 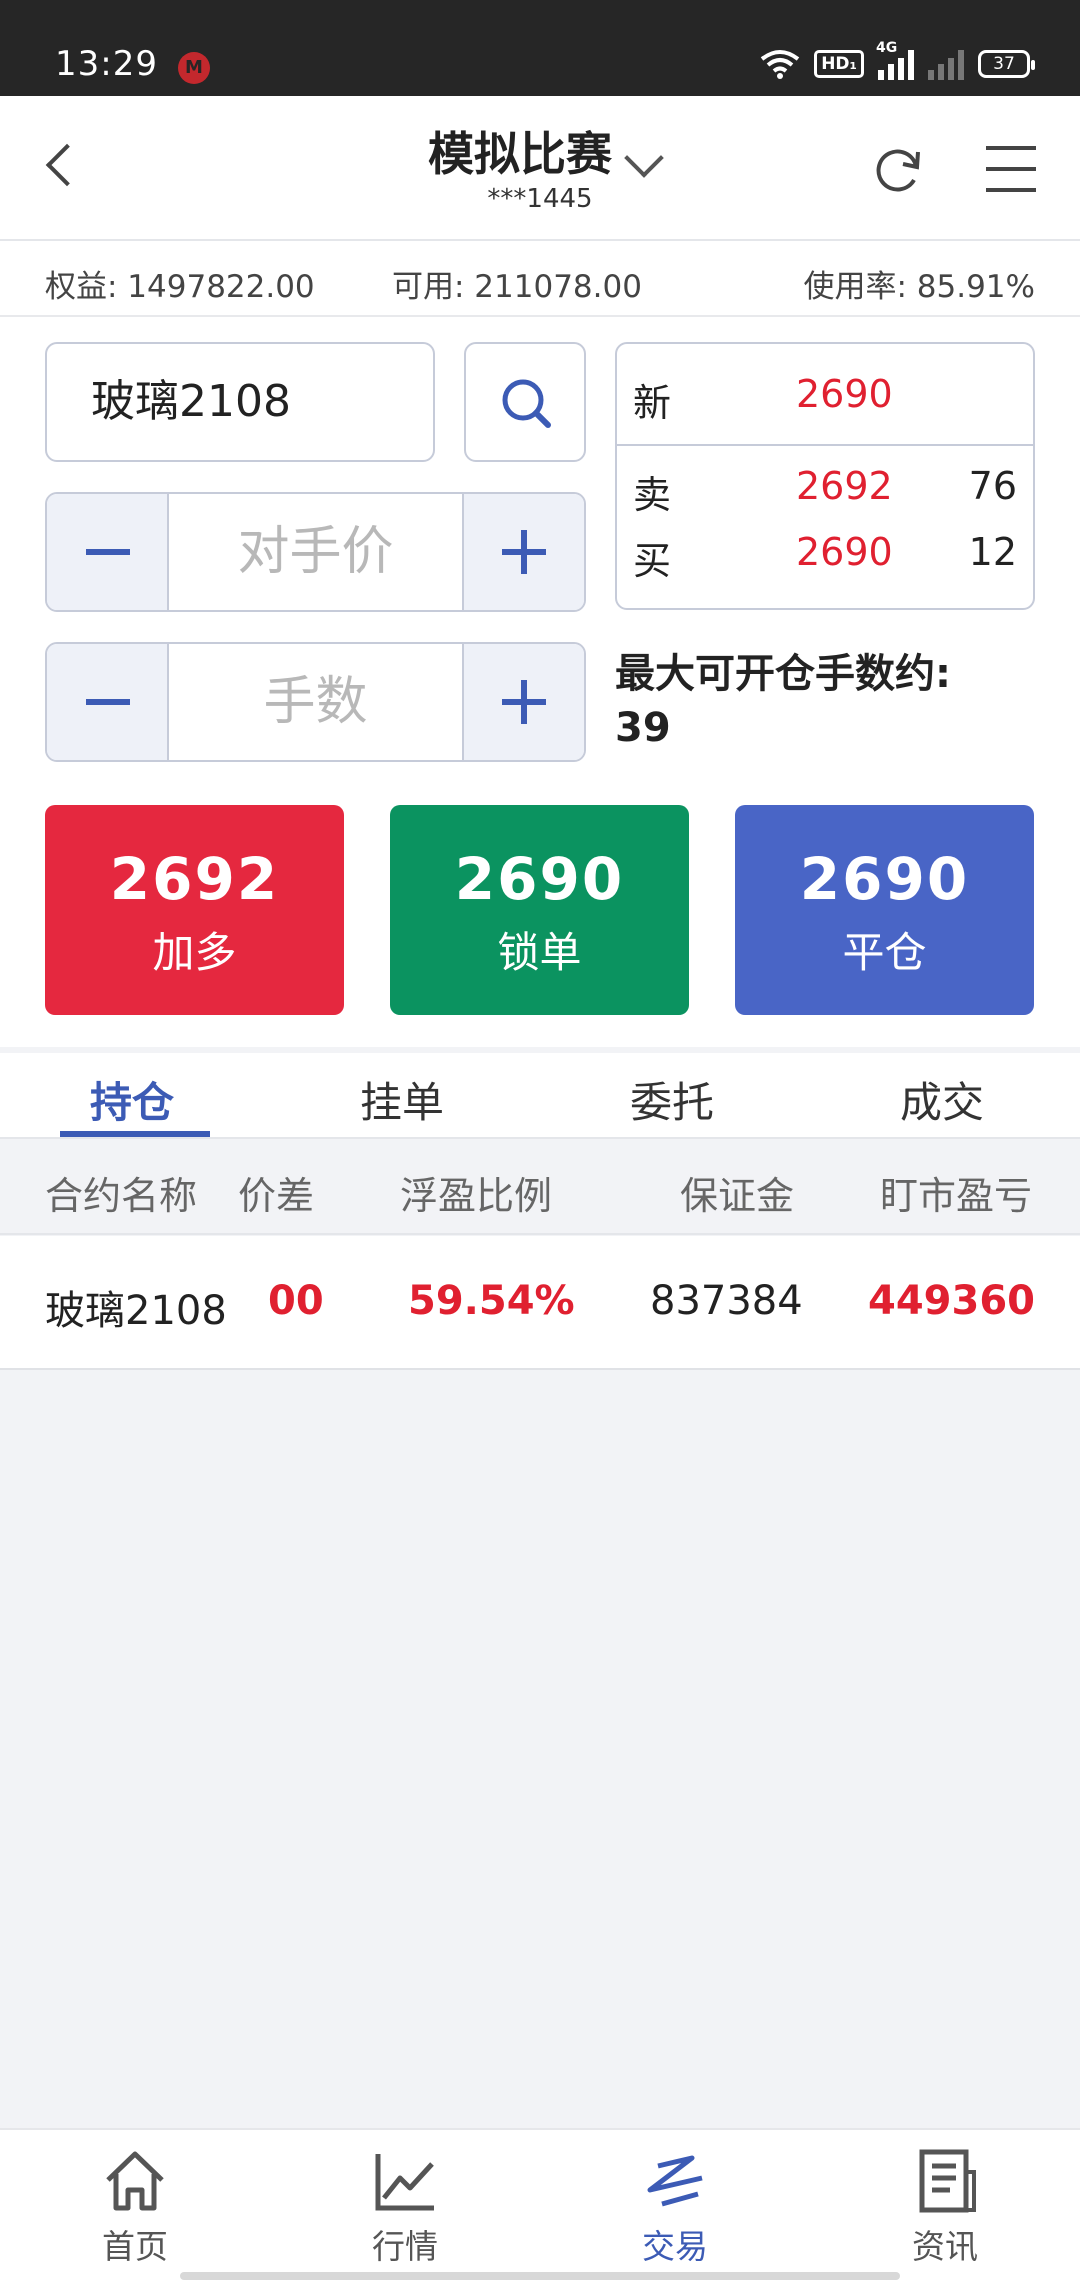 What do you see at coordinates (652, 403) in the screenshot?
I see `last-label: 新` at bounding box center [652, 403].